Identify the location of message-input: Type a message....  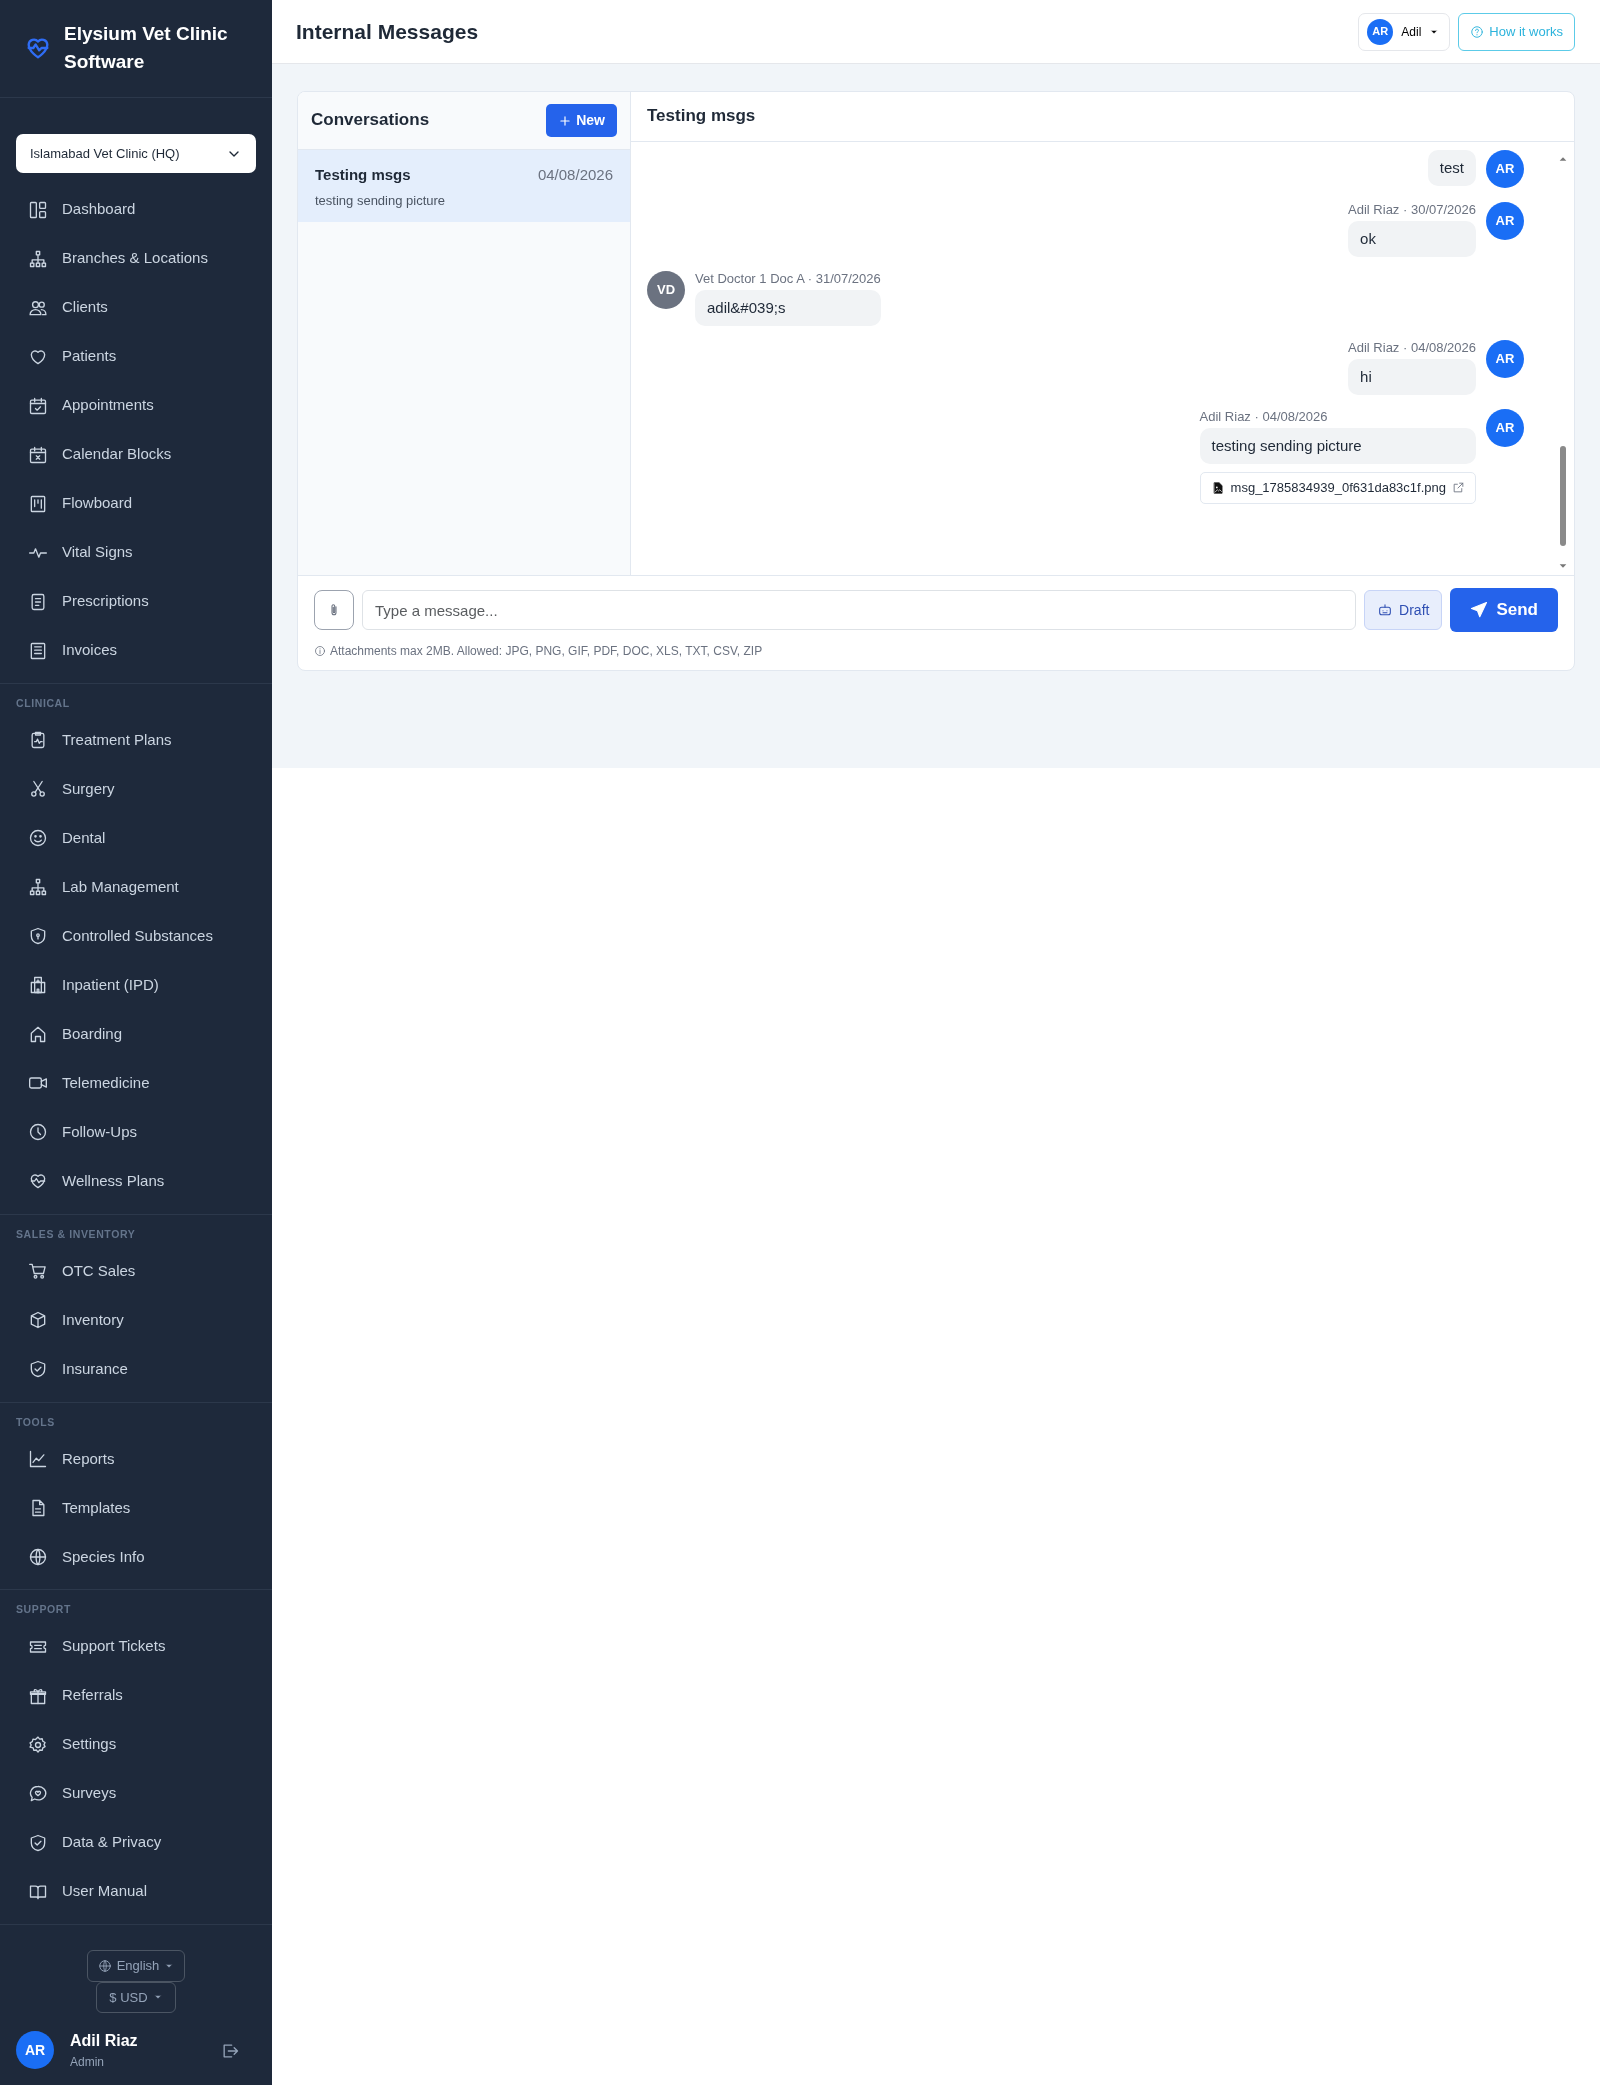
(859, 610).